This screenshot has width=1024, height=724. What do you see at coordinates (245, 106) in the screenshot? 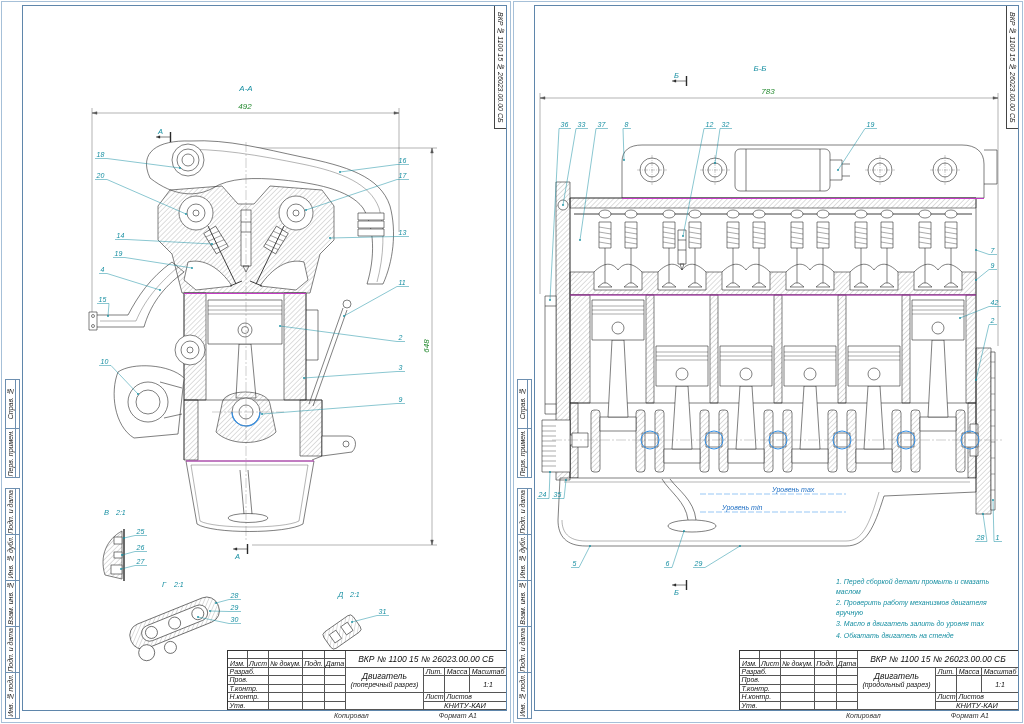
I see `dimension-text: 492` at bounding box center [245, 106].